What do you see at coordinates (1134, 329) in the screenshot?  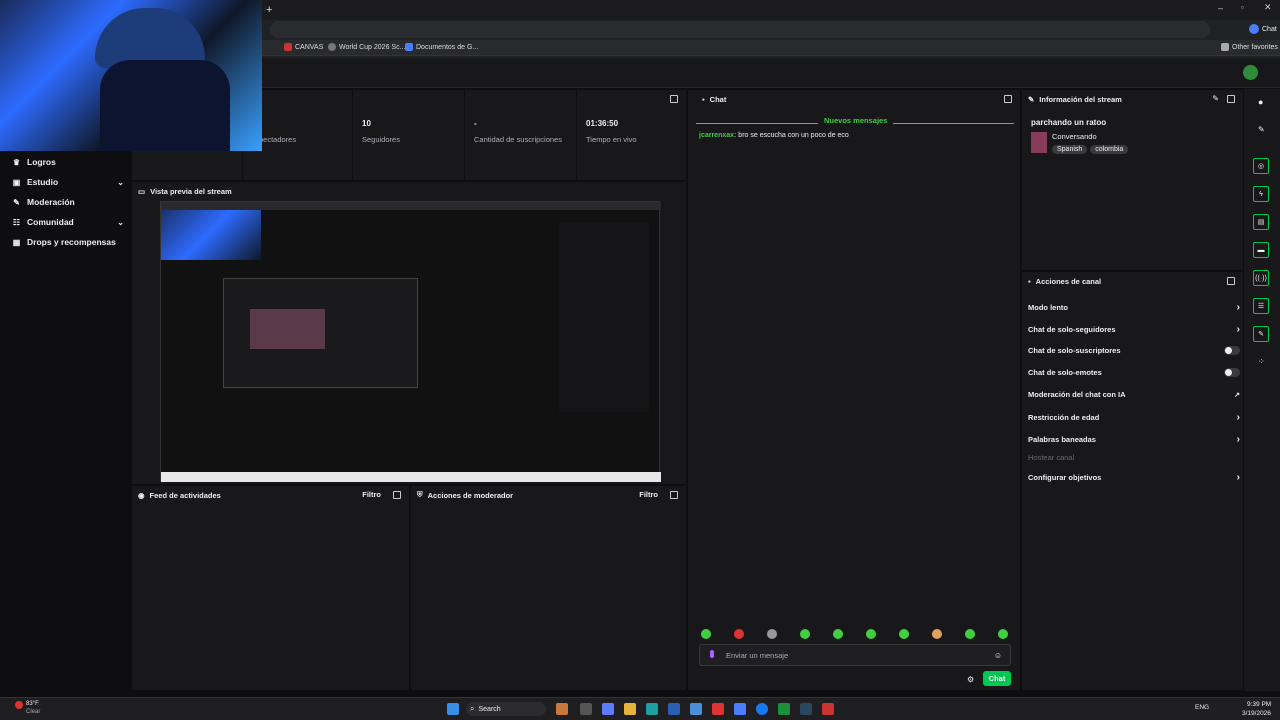 I see `action-solo-seguidores: Chat de solo-seguidores ›` at bounding box center [1134, 329].